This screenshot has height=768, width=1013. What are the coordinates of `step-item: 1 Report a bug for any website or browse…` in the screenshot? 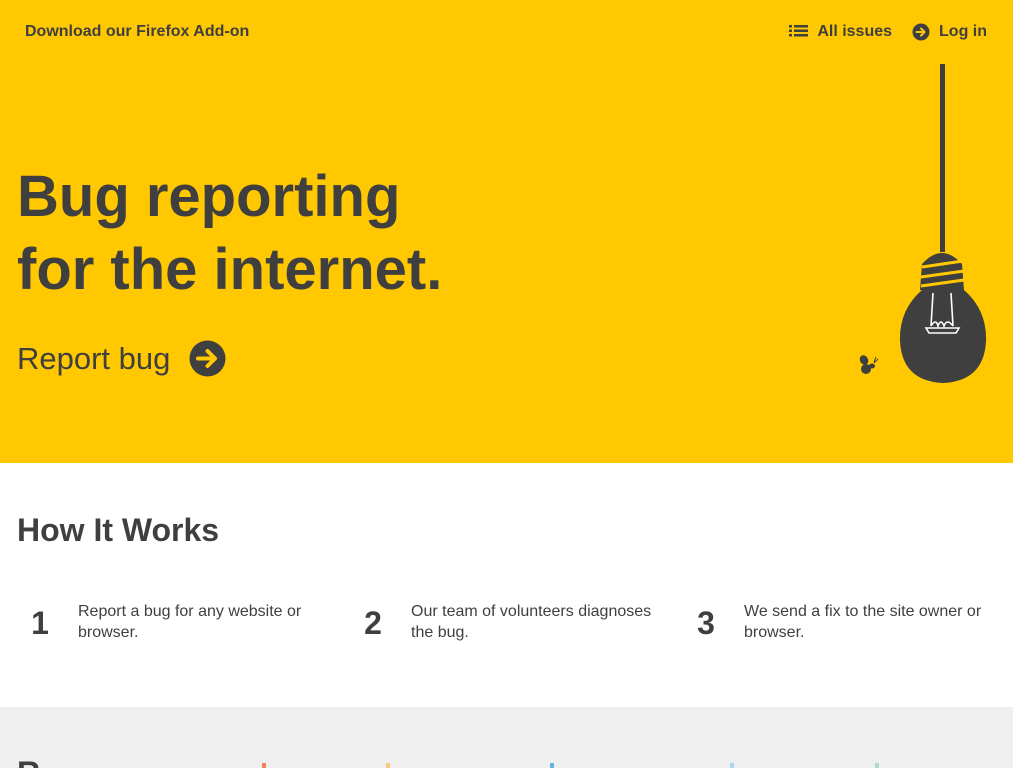 It's located at (171, 622).